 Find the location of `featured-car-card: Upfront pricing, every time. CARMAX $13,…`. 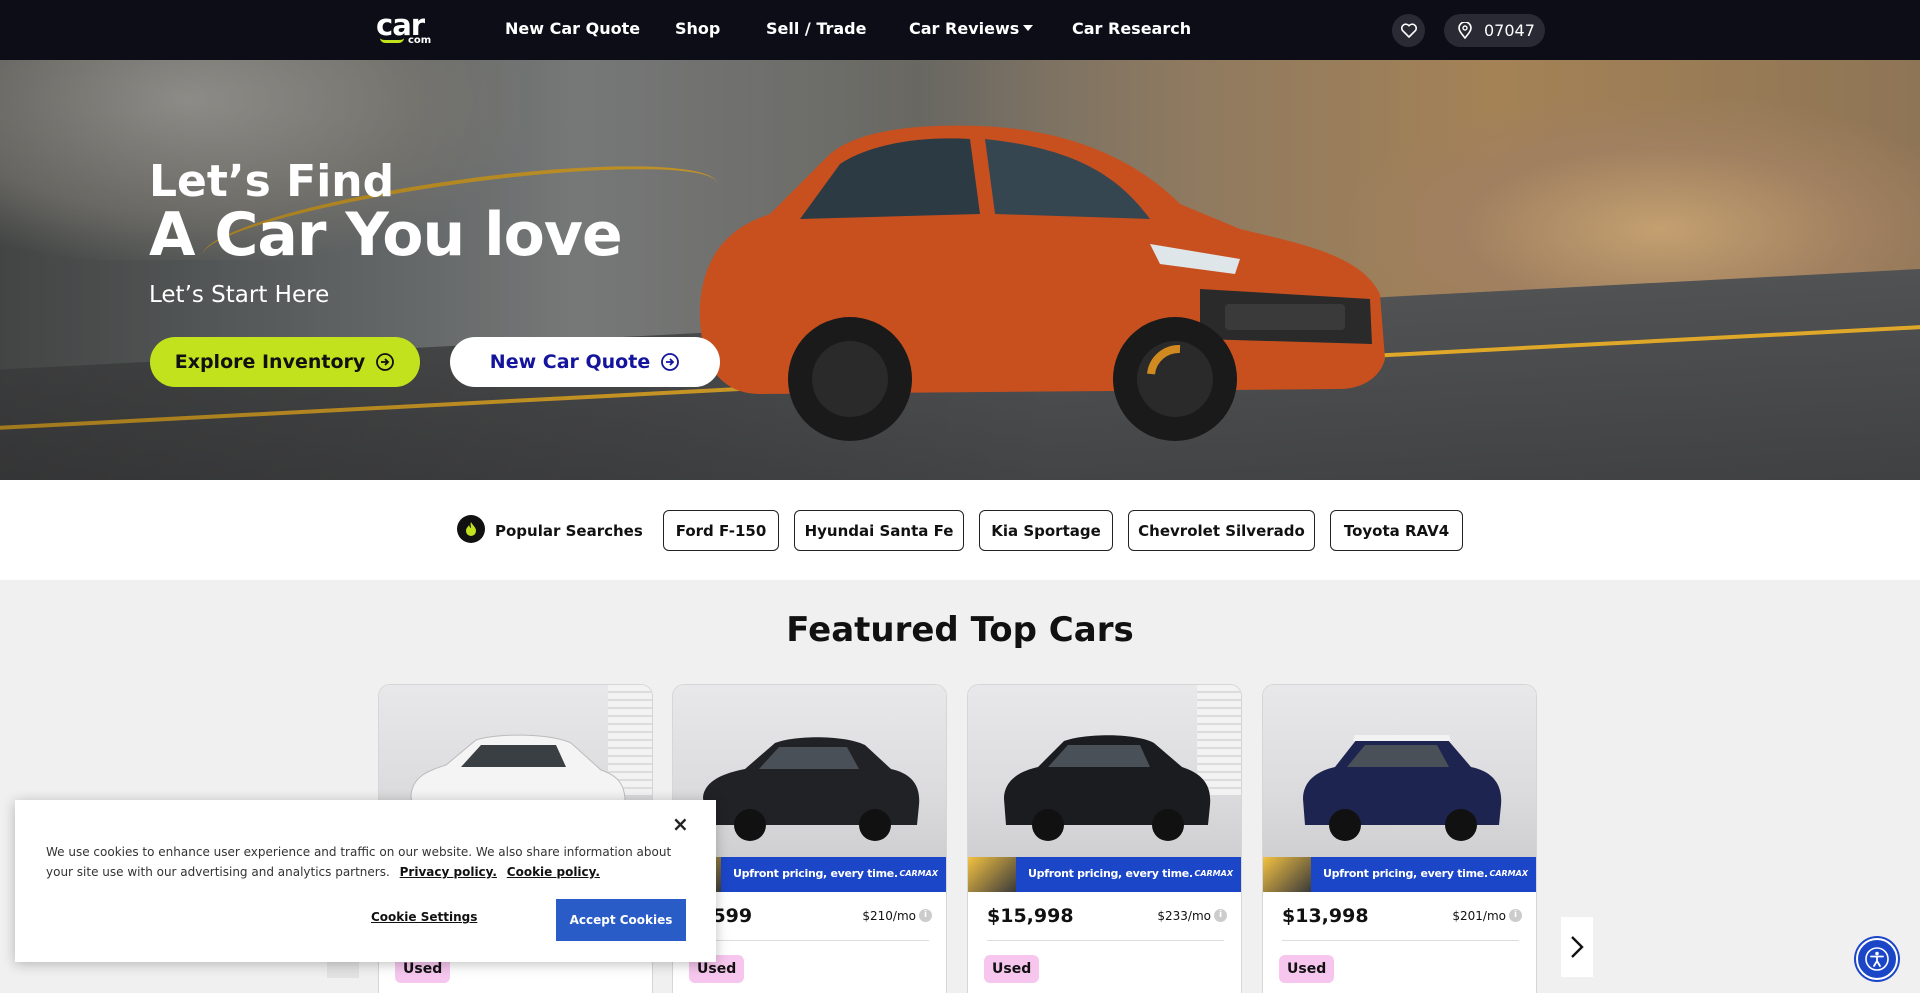

featured-car-card: Upfront pricing, every time. CARMAX $13,… is located at coordinates (1399, 838).